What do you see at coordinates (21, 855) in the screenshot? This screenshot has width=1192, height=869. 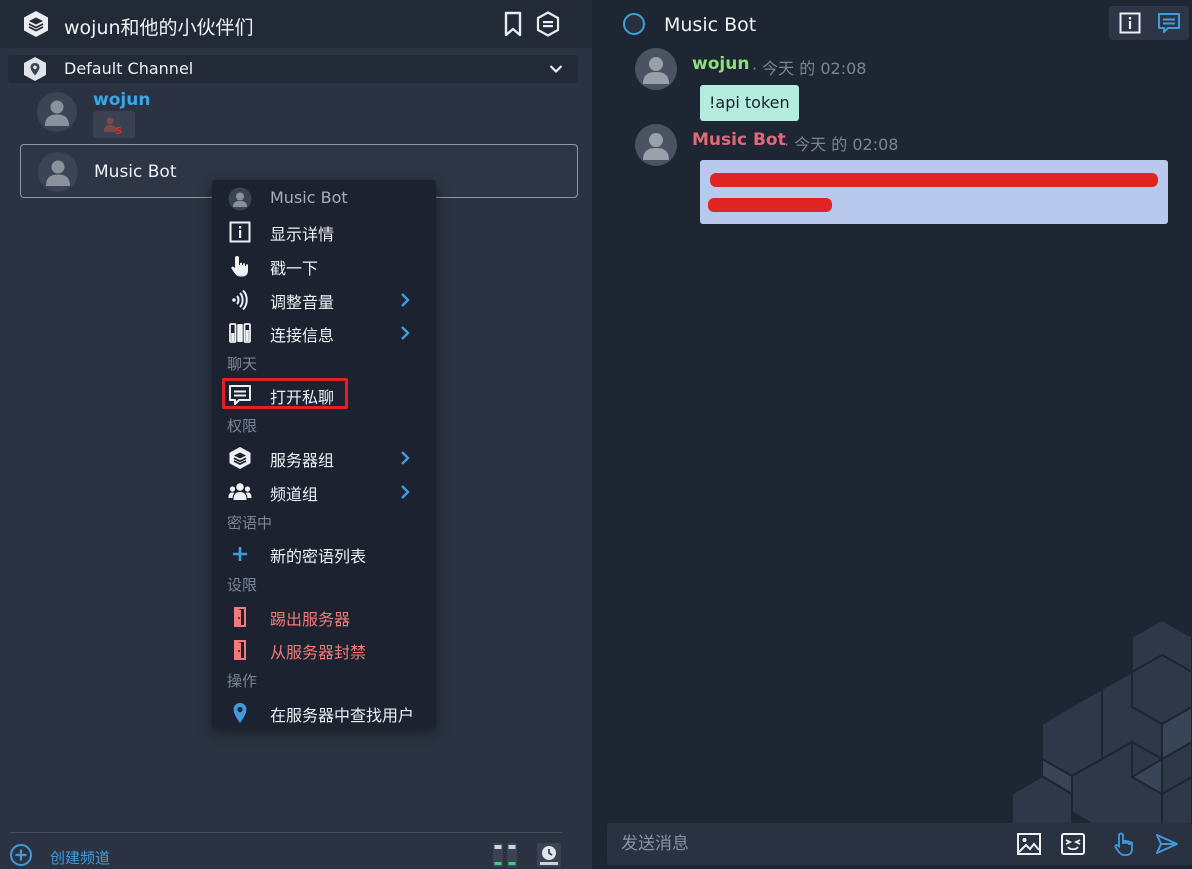 I see `add-circle-icon` at bounding box center [21, 855].